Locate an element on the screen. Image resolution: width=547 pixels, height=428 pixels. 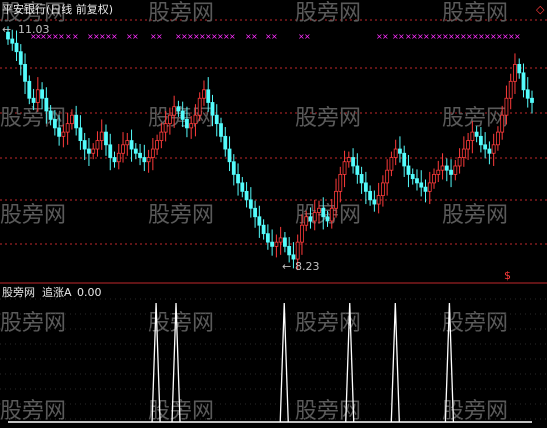
high-annotation-arrow: ← is located at coordinates (6, 29).